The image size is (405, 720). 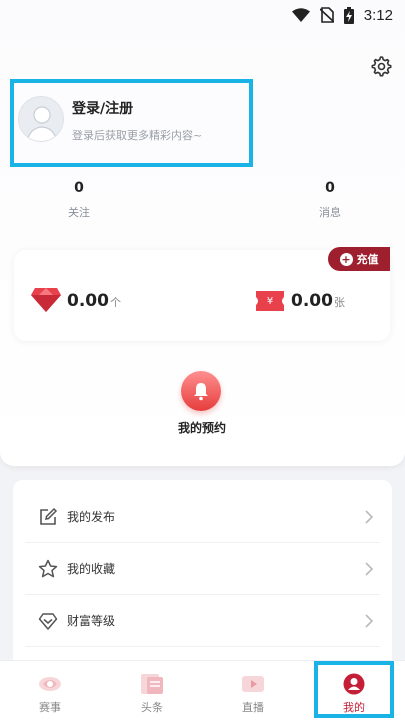 I want to click on headlines-icon, so click(x=152, y=684).